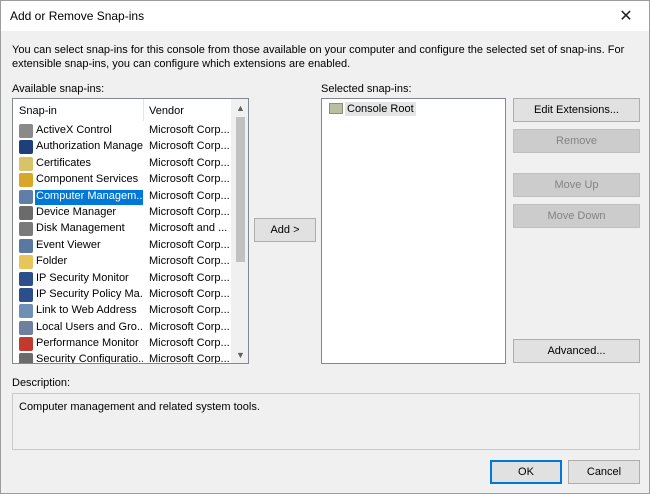  Describe the element at coordinates (576, 141) in the screenshot. I see `remove-button: Remove` at that location.